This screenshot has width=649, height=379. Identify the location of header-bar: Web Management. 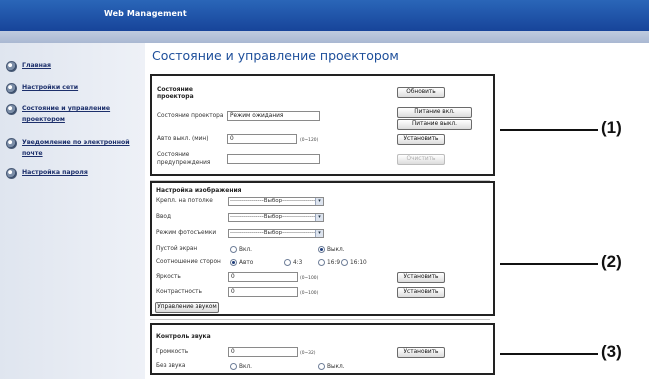
(324, 15).